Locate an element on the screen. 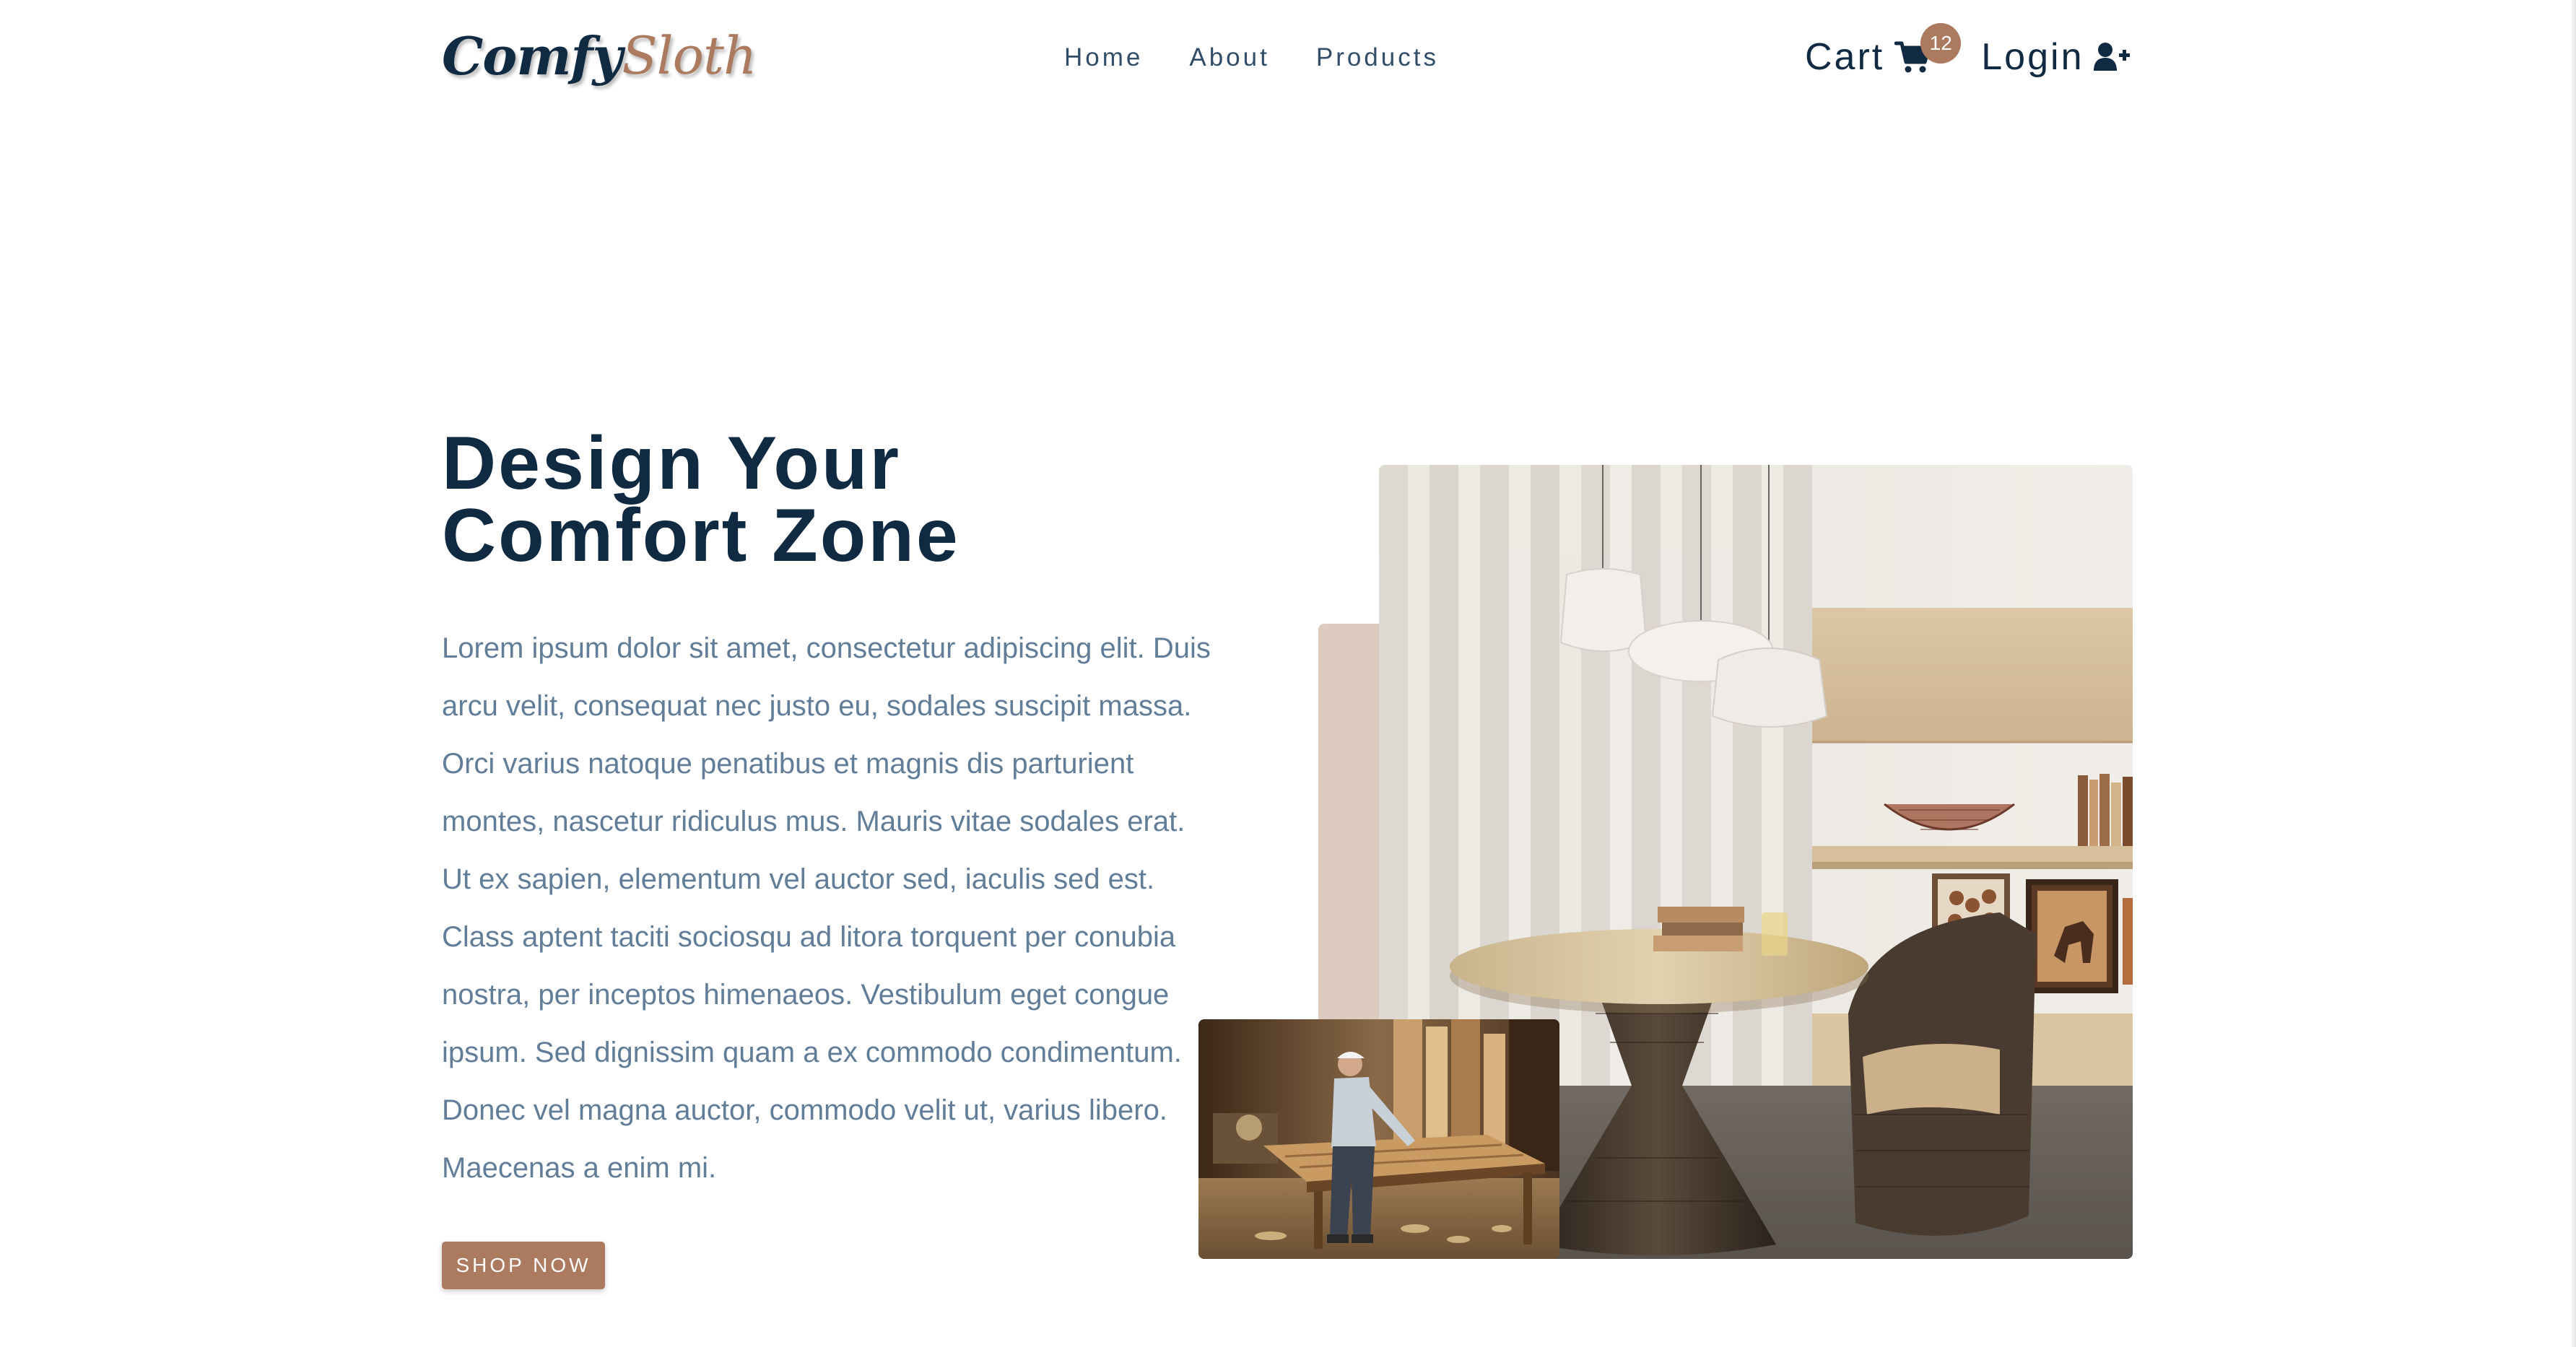 Image resolution: width=2576 pixels, height=1347 pixels. main-nav: Home About Products is located at coordinates (1251, 57).